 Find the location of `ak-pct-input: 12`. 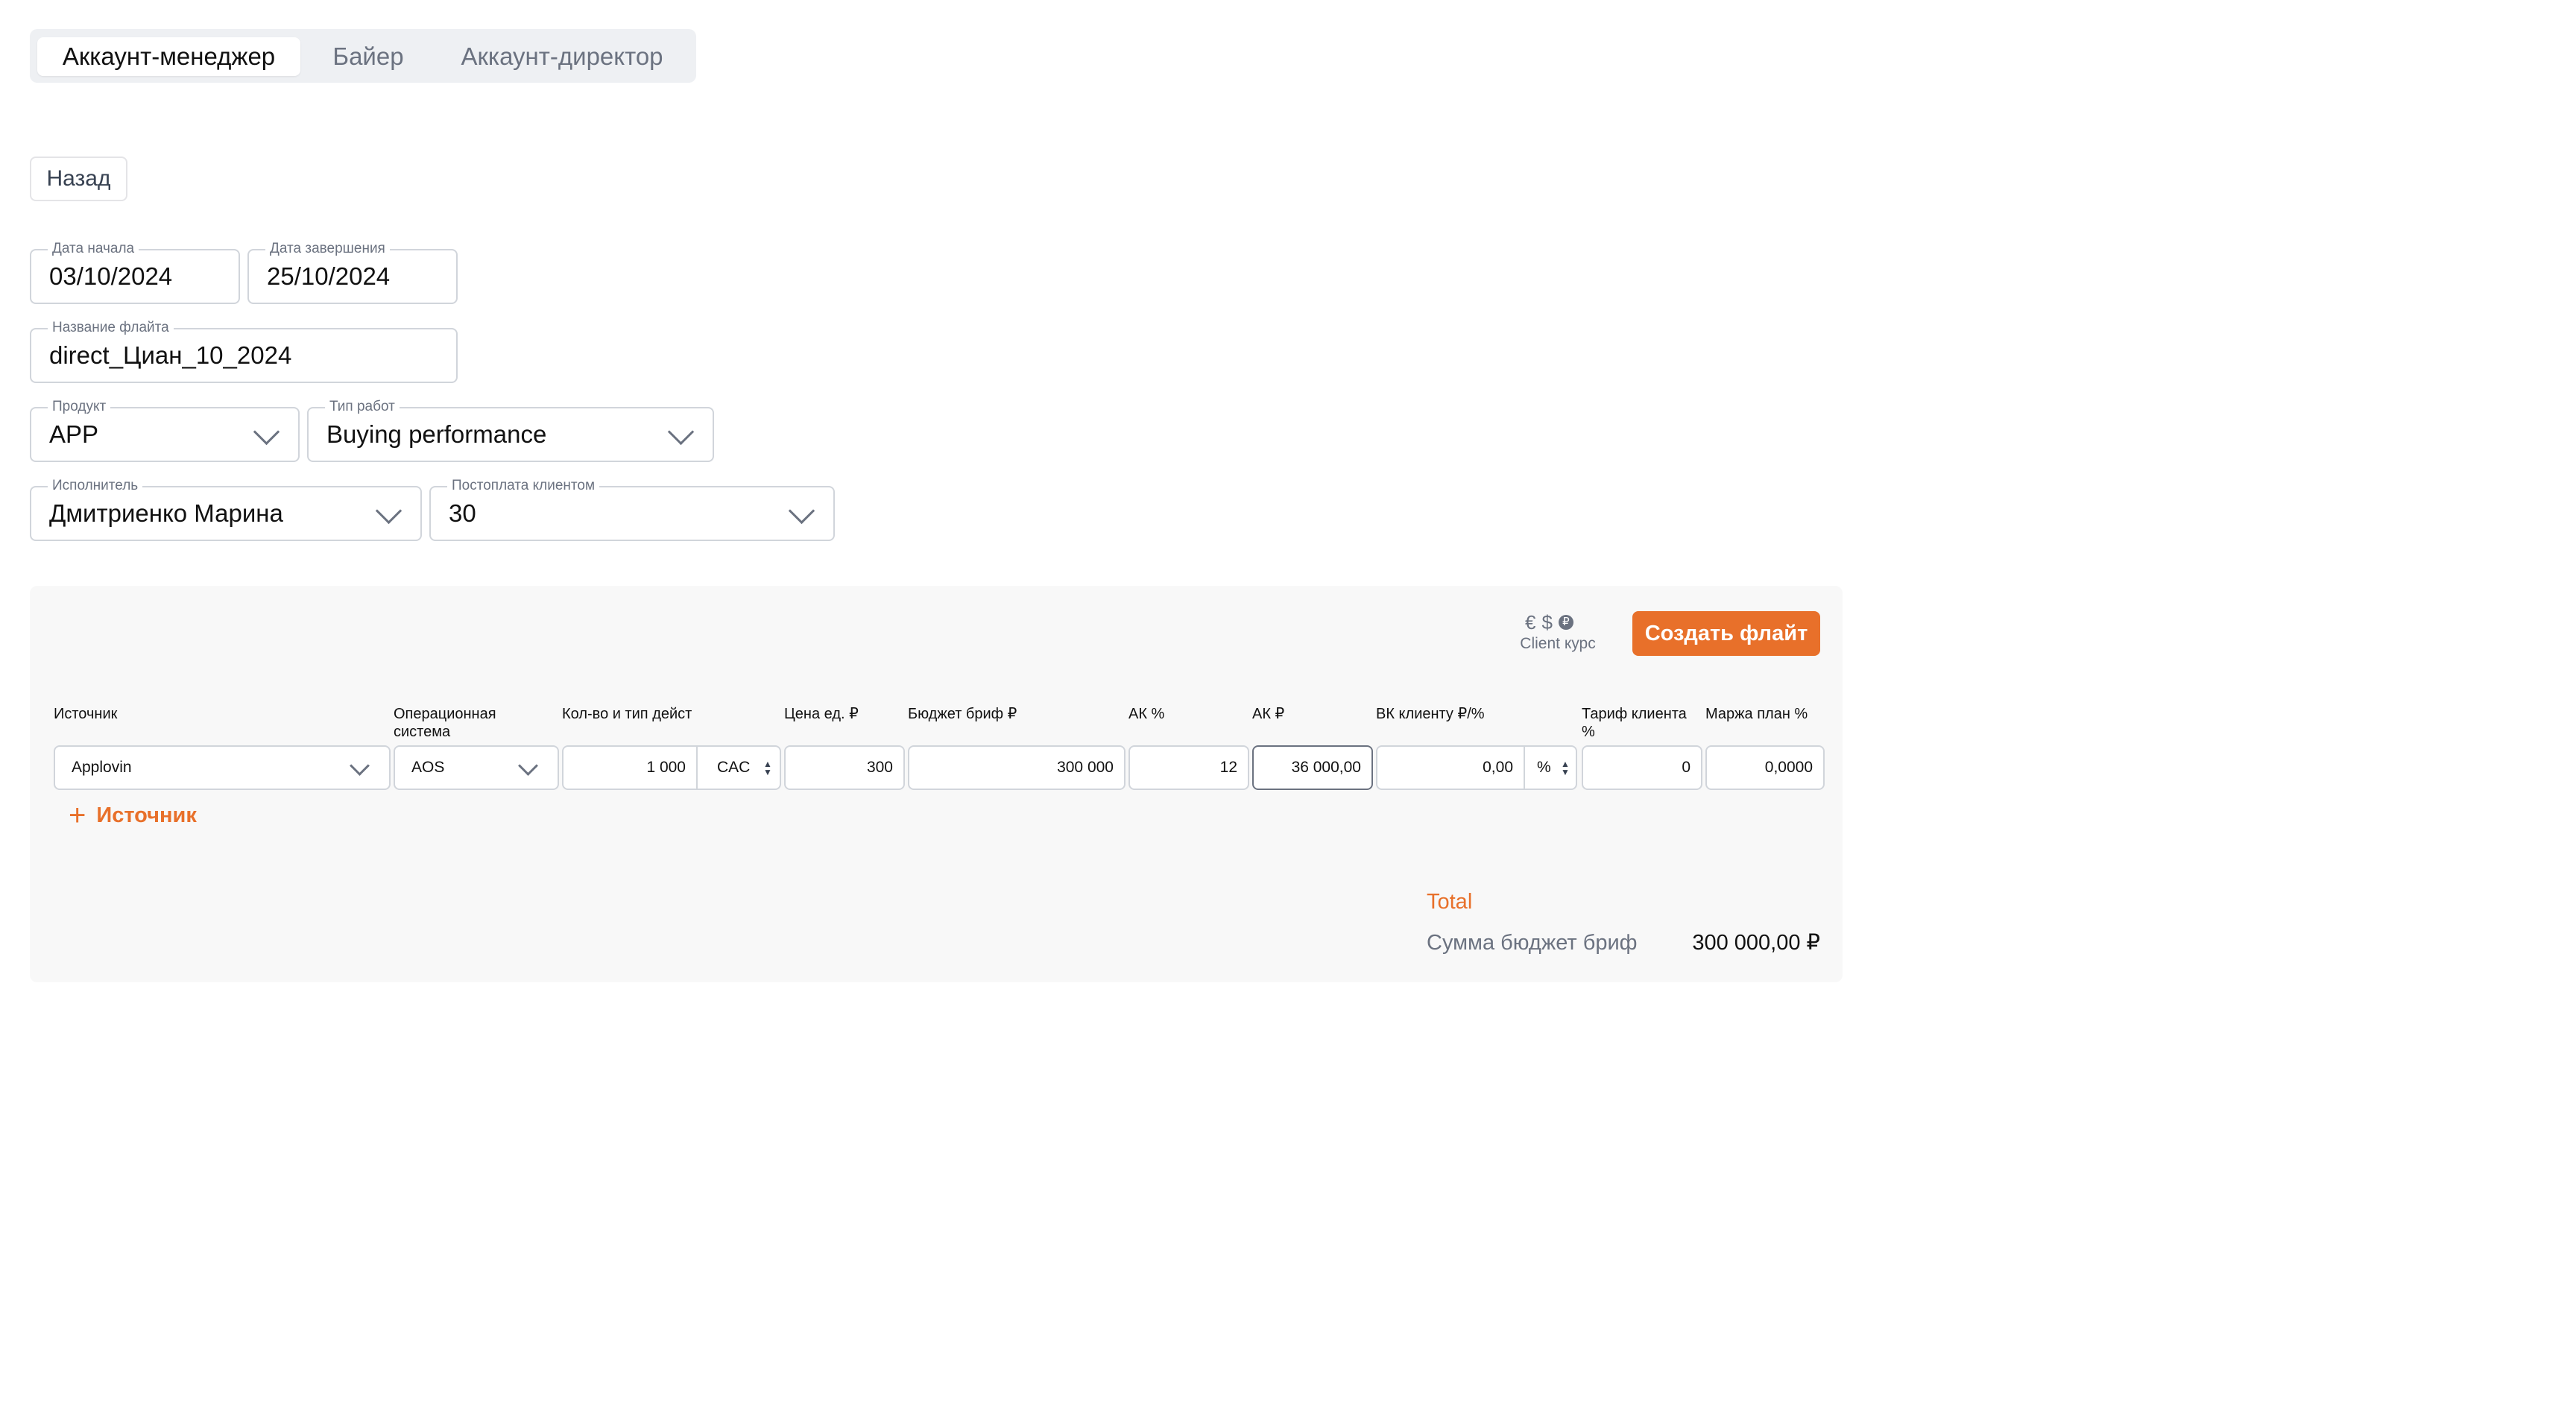

ak-pct-input: 12 is located at coordinates (1188, 767).